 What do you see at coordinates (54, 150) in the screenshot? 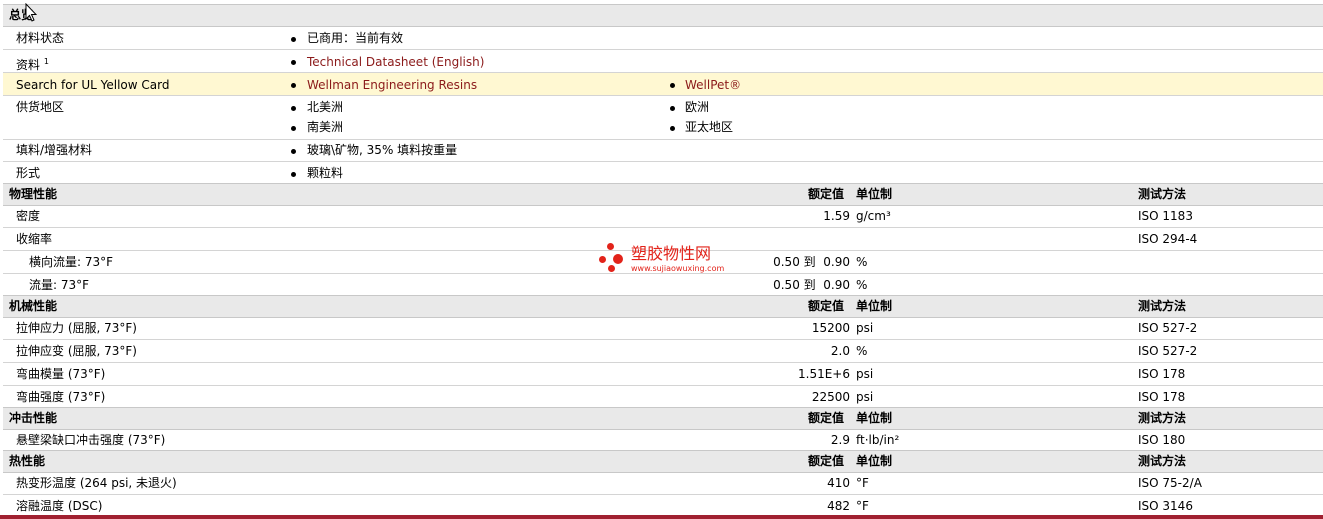
I see `filler-label: 填料/增强材料` at bounding box center [54, 150].